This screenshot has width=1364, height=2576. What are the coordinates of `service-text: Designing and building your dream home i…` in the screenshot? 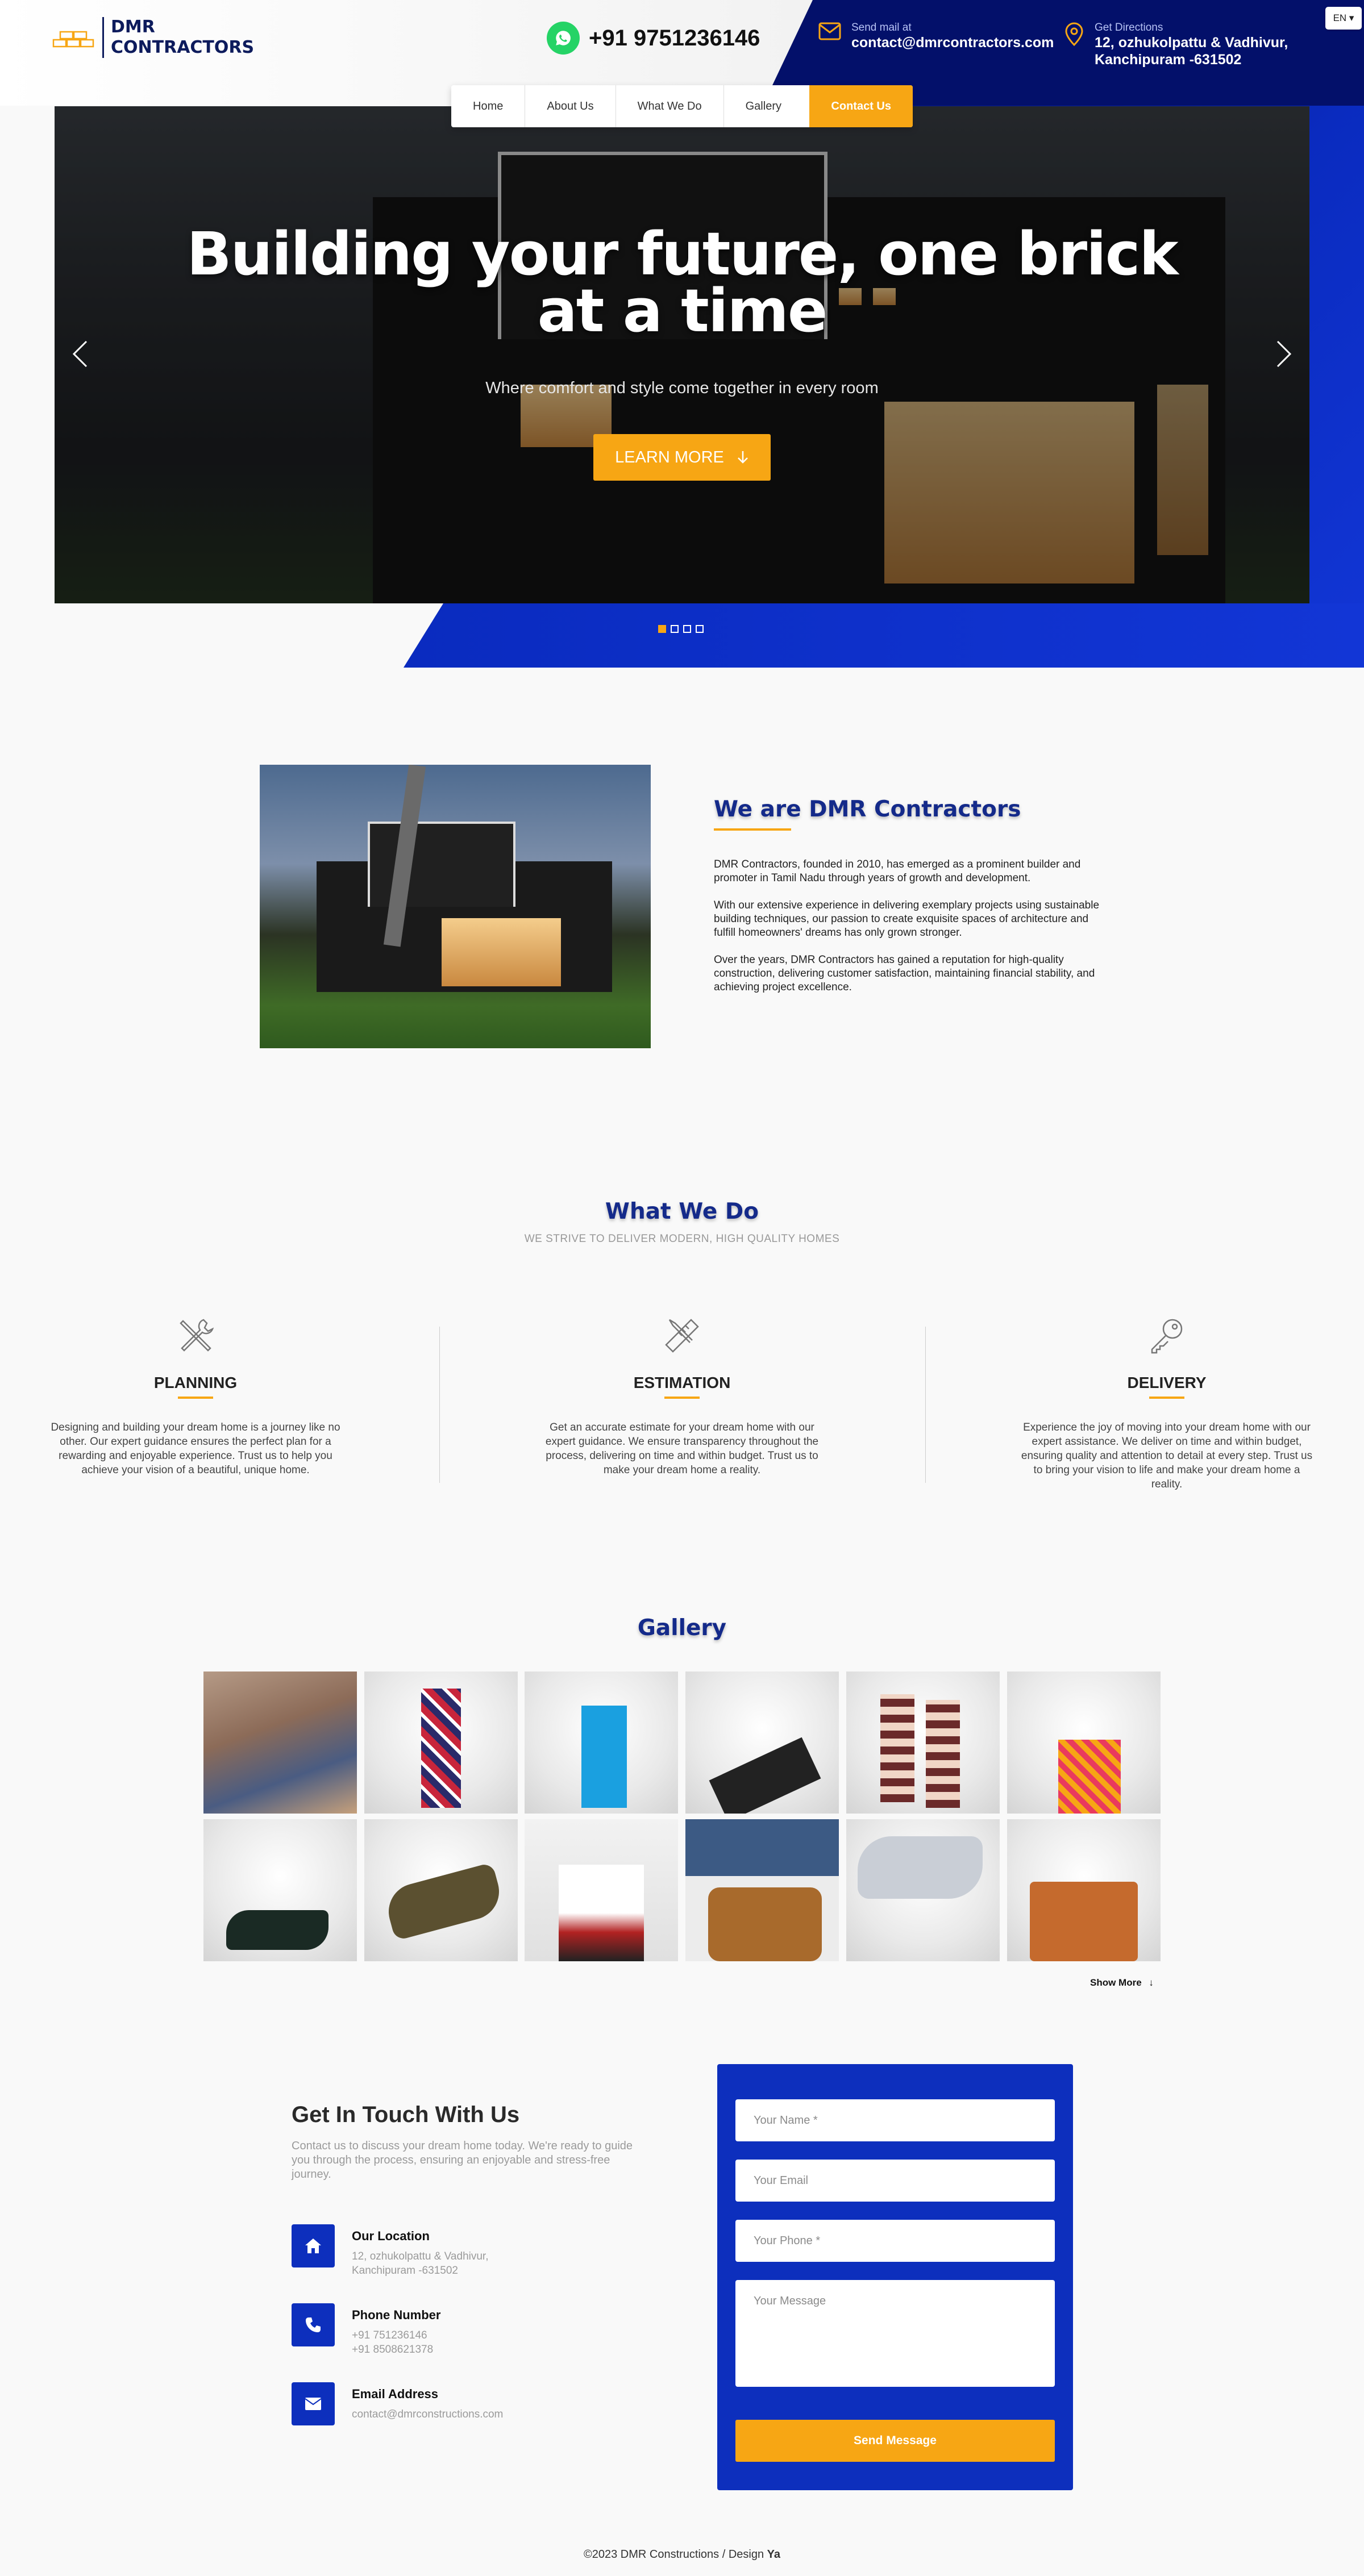 It's located at (195, 1449).